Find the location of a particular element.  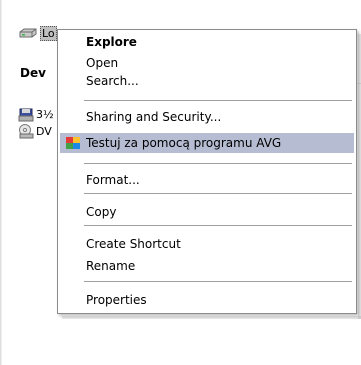

menu-item-open: Open is located at coordinates (207, 63).